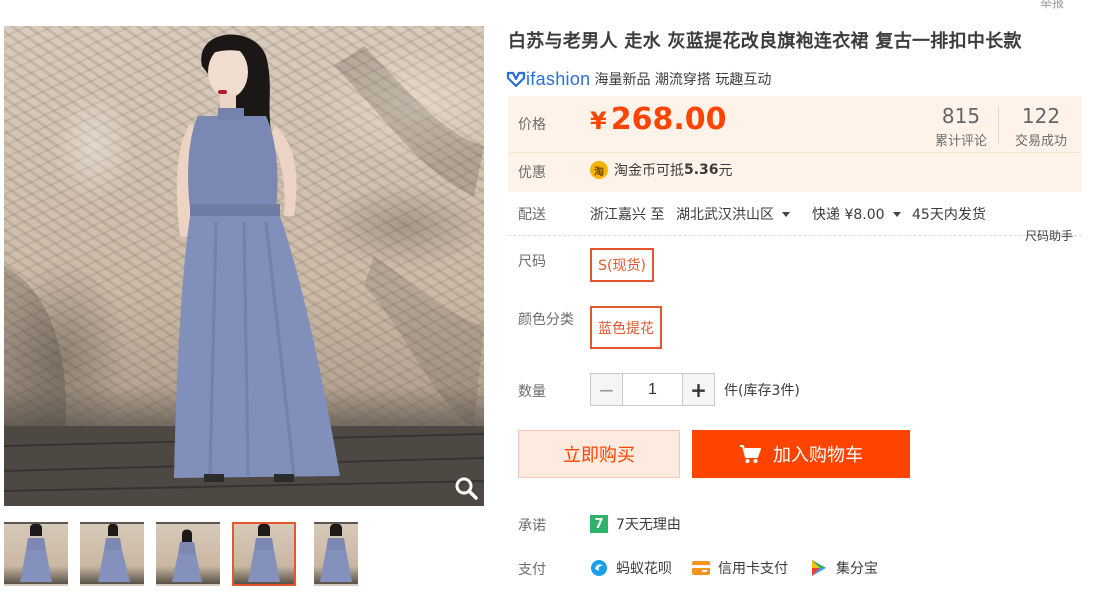 This screenshot has height=592, width=1094. What do you see at coordinates (1049, 235) in the screenshot?
I see `size-helper-link: 尺码助手` at bounding box center [1049, 235].